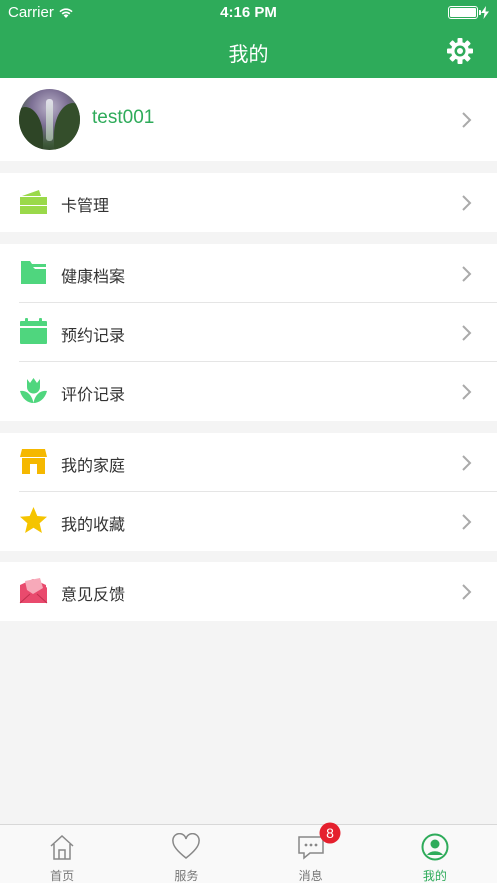 This screenshot has width=497, height=883. I want to click on tab-messages: 消息, so click(311, 854).